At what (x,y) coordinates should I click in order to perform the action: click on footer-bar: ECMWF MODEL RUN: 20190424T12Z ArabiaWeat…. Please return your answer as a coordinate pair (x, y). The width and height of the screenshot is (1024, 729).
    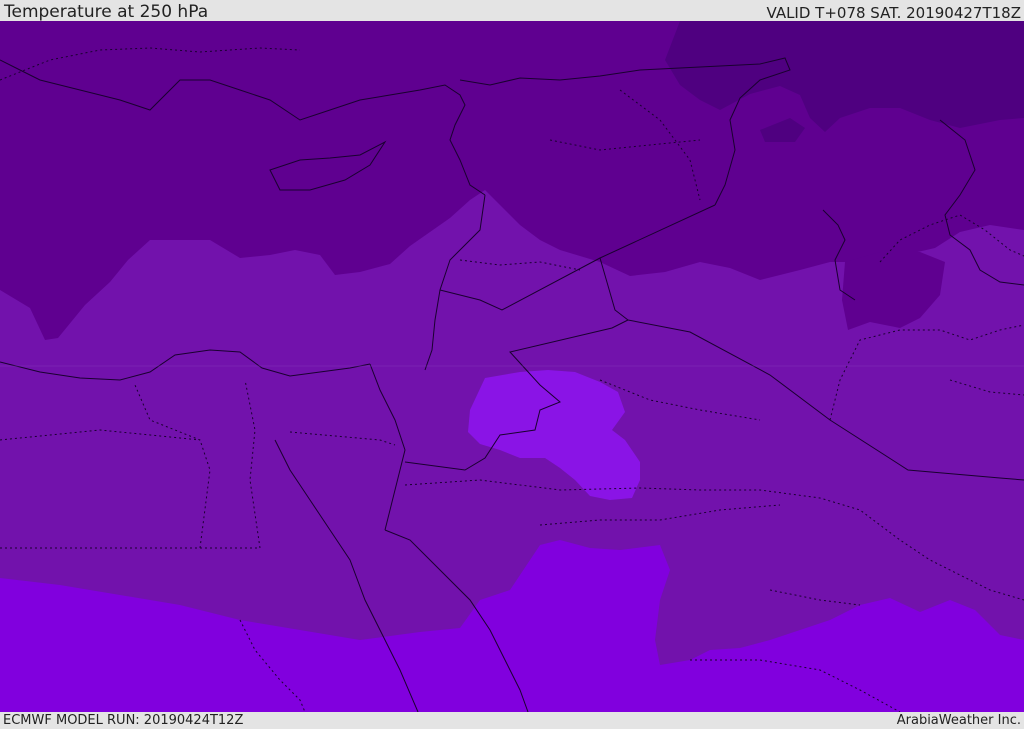
    Looking at the image, I should click on (512, 720).